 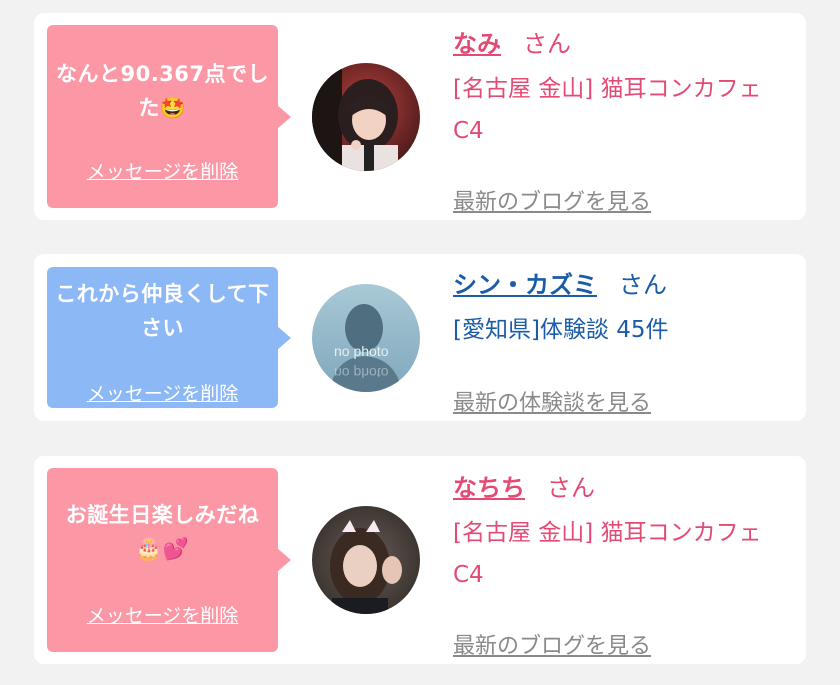 What do you see at coordinates (162, 91) in the screenshot?
I see `message-text: なんと90.367点でした🤩` at bounding box center [162, 91].